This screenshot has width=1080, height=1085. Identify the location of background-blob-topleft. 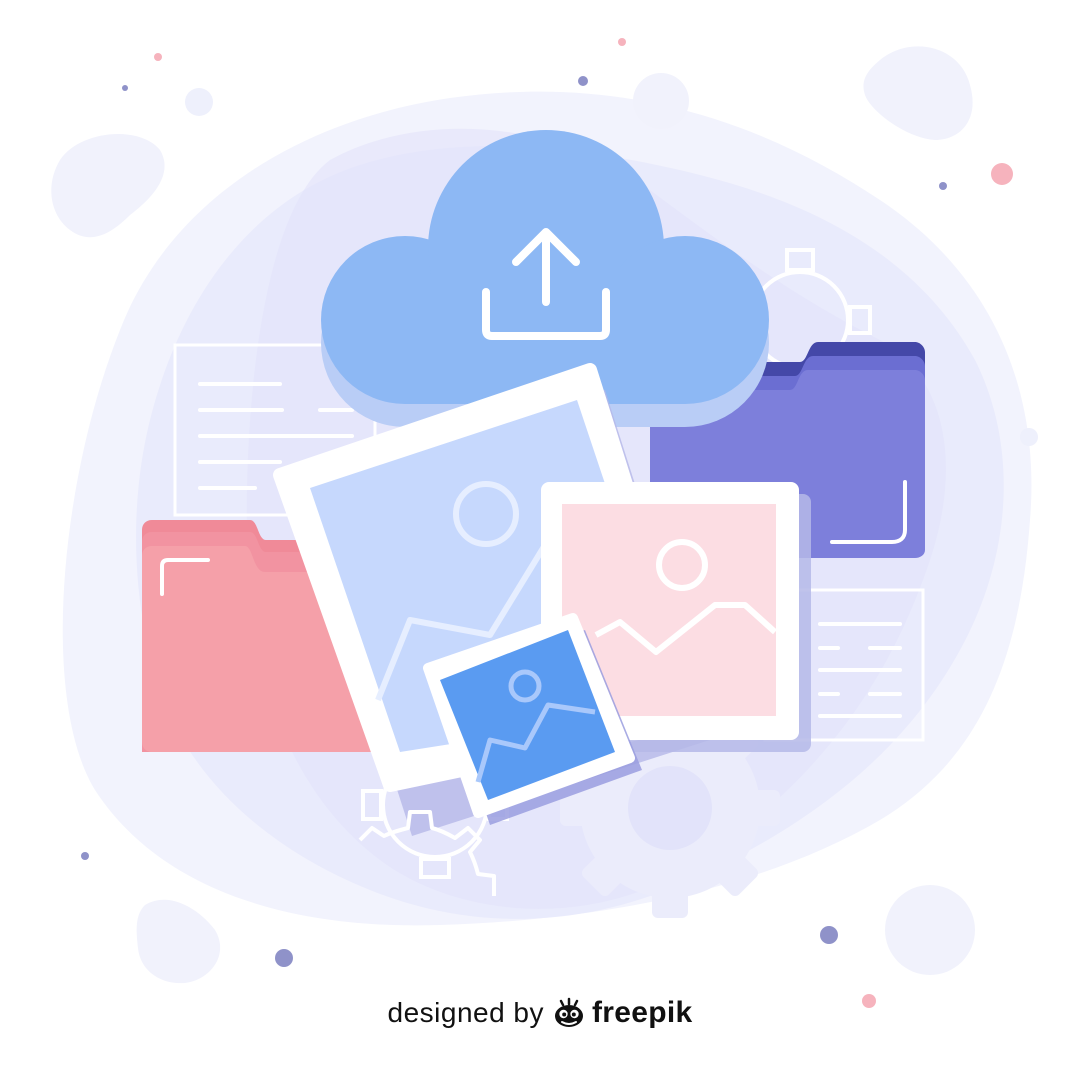
(108, 185).